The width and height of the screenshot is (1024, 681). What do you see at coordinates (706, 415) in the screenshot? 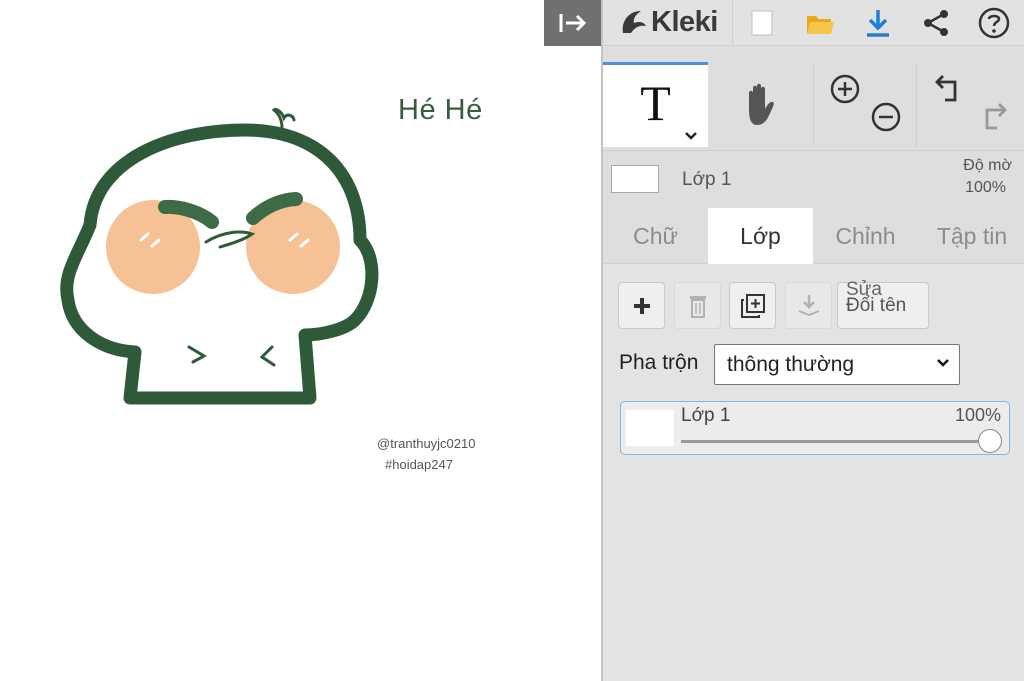
I see `layer-item-name: Lớp 1` at bounding box center [706, 415].